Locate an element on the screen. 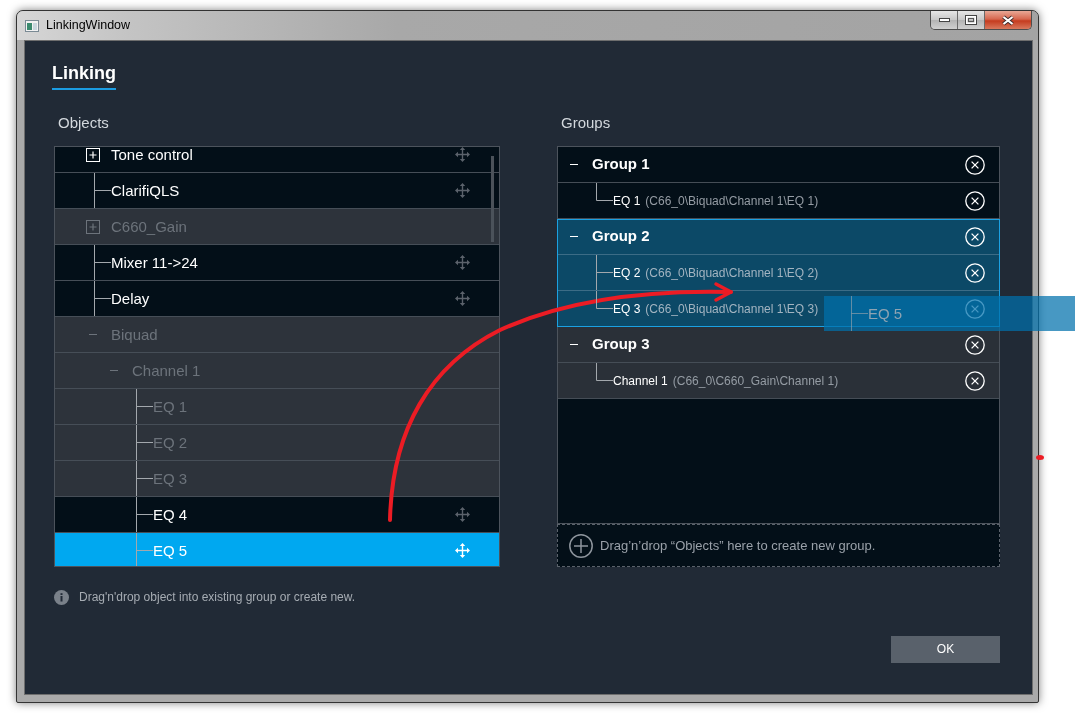 This screenshot has height=718, width=1075. window-title: LinkingWindow is located at coordinates (88, 25).